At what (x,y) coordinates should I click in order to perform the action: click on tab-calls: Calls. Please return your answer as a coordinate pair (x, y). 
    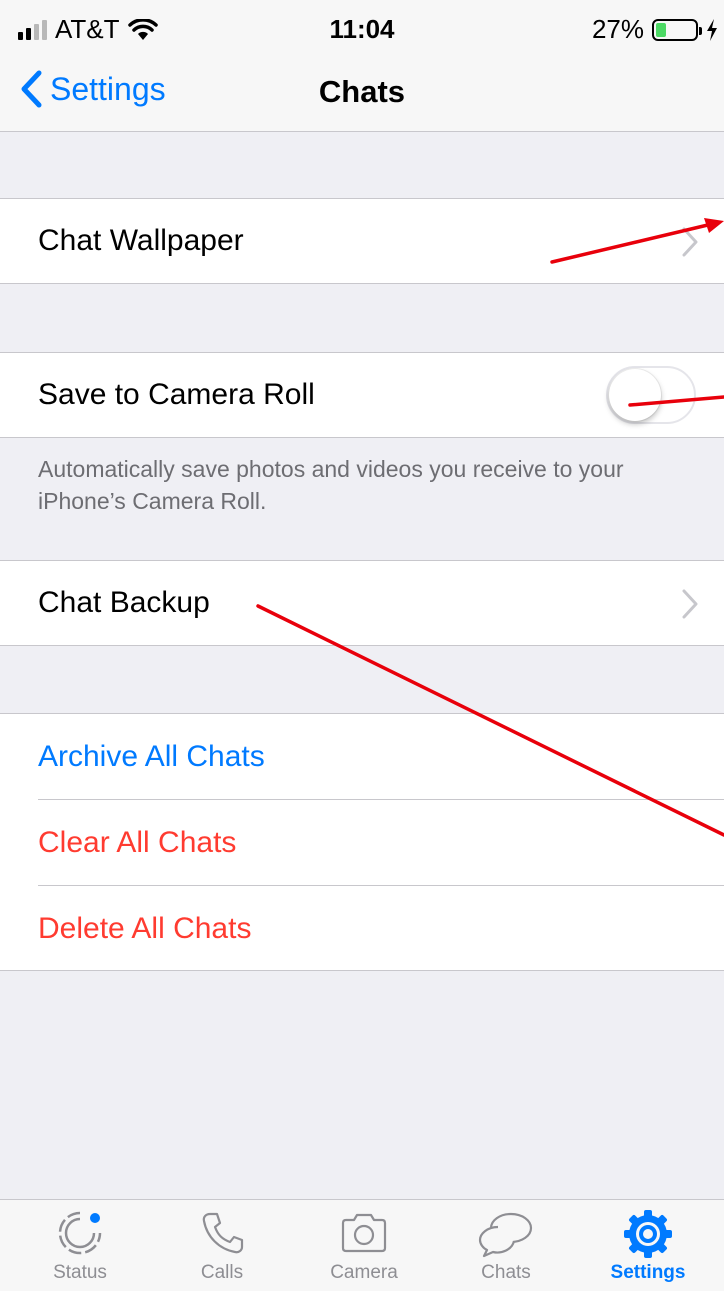
    Looking at the image, I should click on (222, 1245).